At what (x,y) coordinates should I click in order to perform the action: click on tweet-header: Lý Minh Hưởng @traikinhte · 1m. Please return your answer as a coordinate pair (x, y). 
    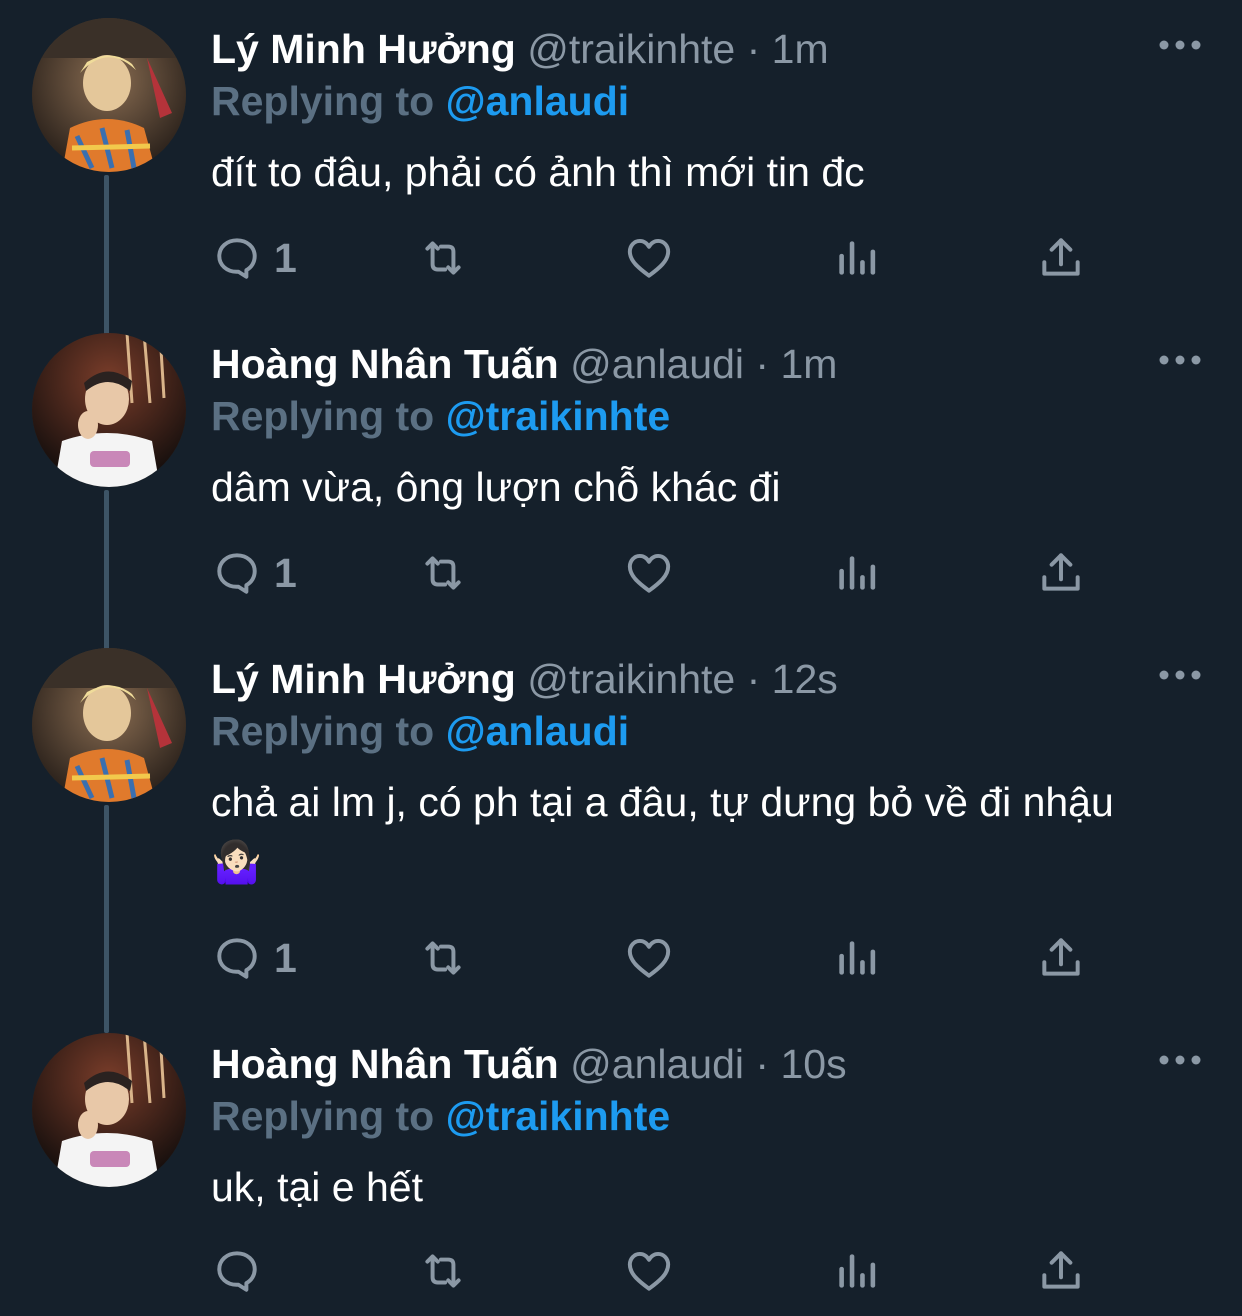
    Looking at the image, I should click on (520, 49).